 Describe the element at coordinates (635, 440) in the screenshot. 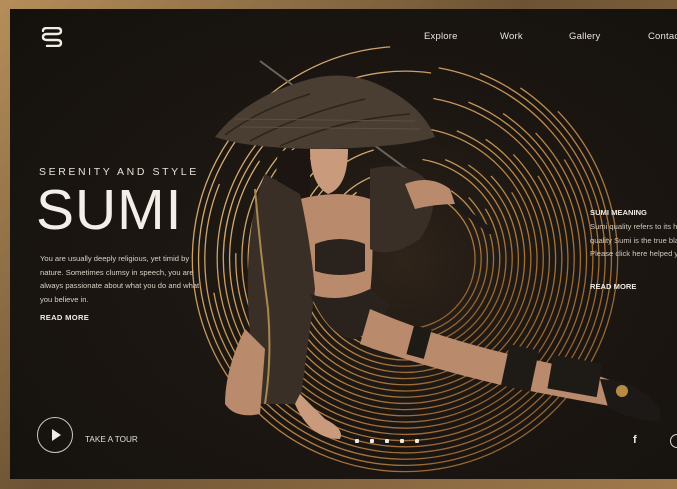

I see `facebook-icon: f` at that location.